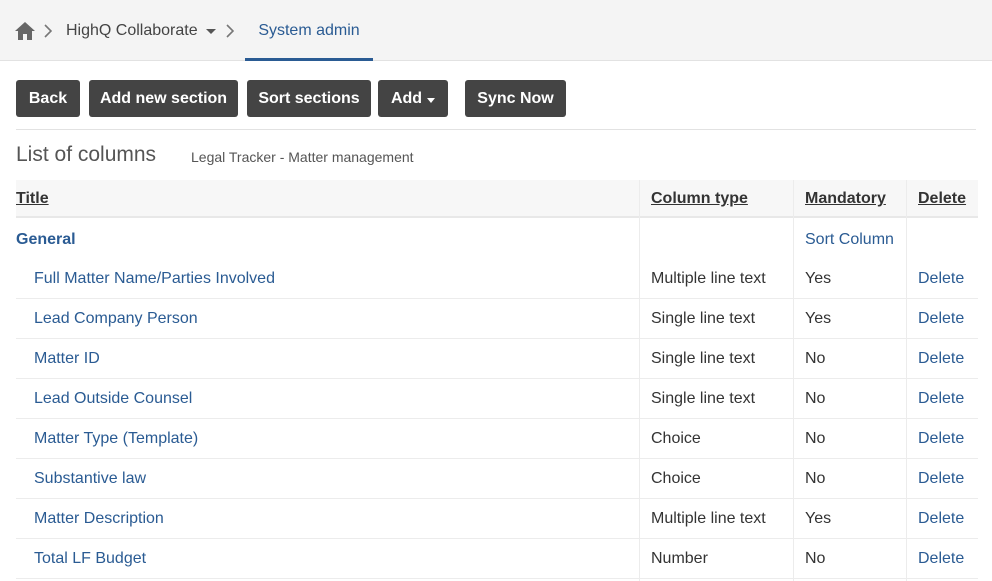 The image size is (992, 581). Describe the element at coordinates (497, 559) in the screenshot. I see `table-row: Total LF Budget Number No Delete` at that location.